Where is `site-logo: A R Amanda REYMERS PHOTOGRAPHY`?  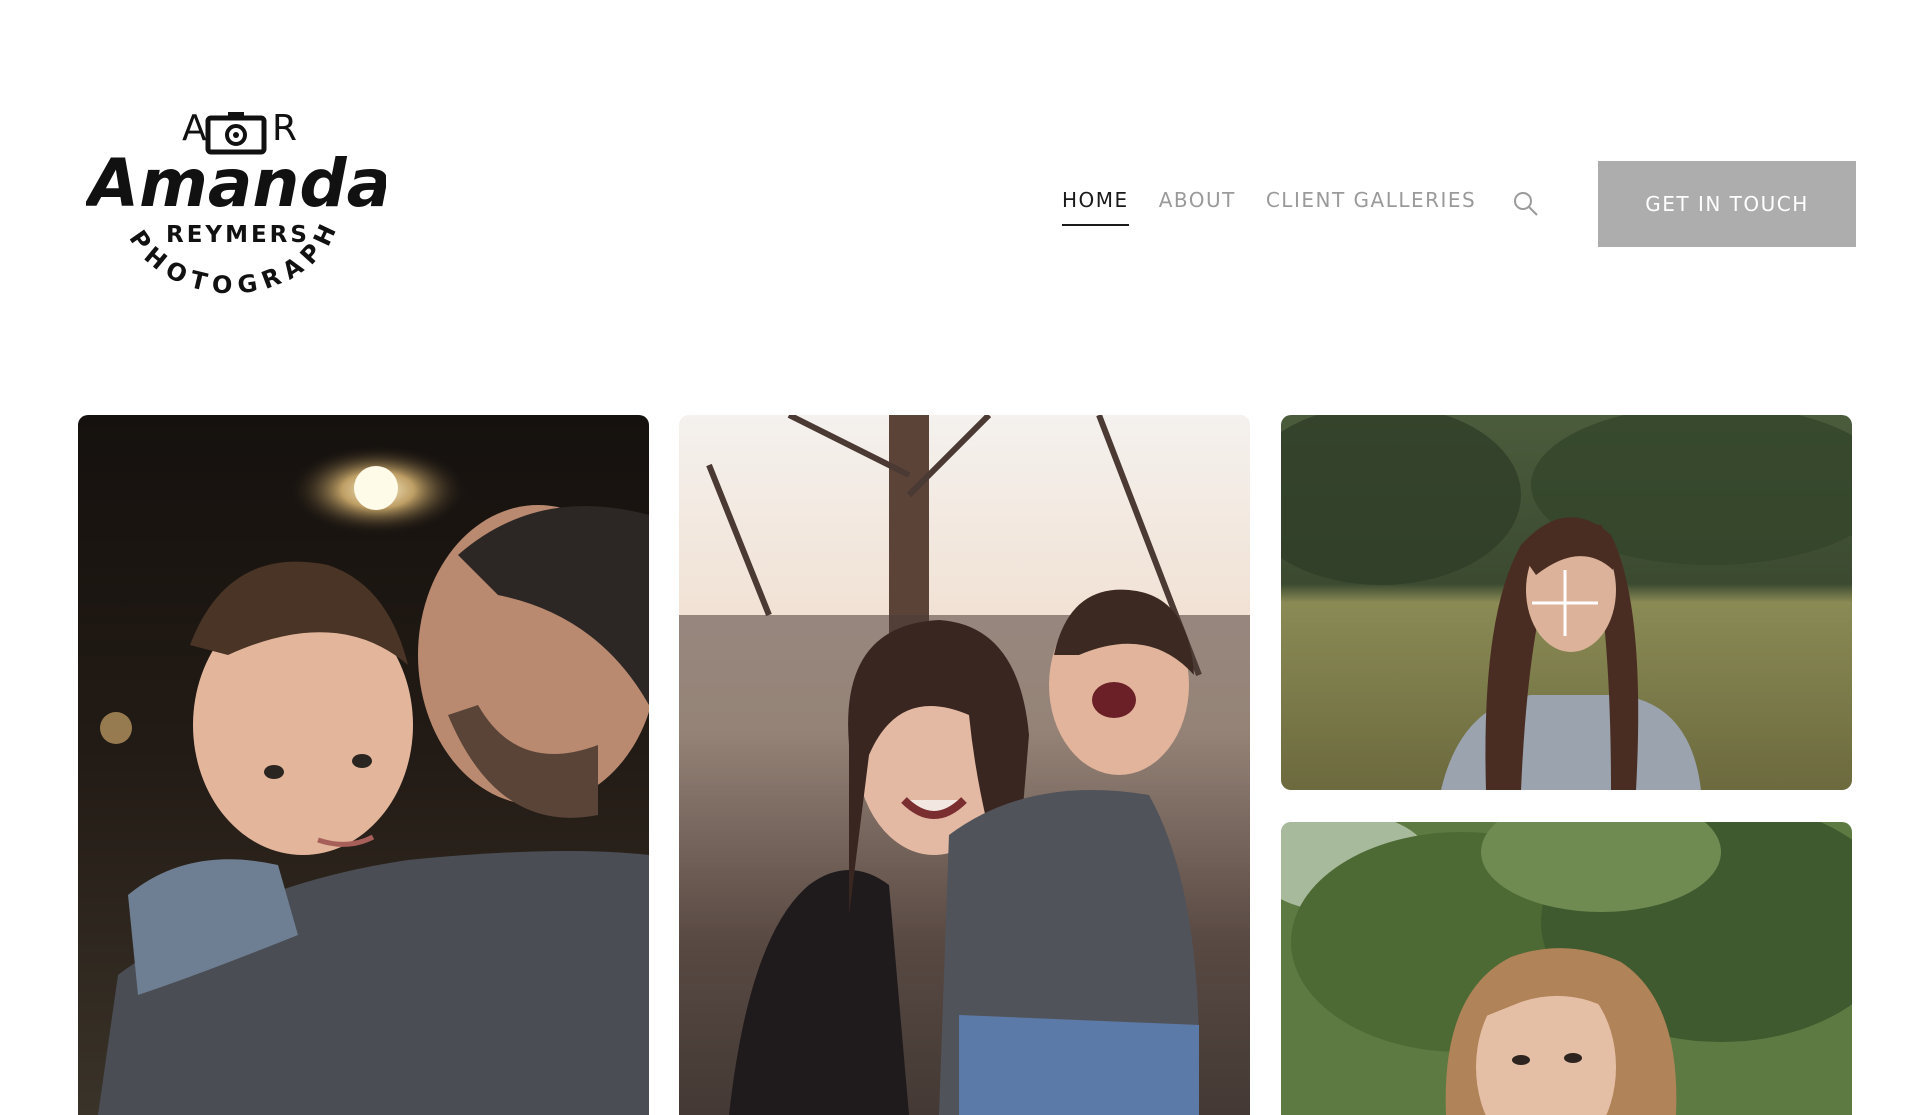
site-logo: A R Amanda REYMERS PHOTOGRAPHY is located at coordinates (232, 194).